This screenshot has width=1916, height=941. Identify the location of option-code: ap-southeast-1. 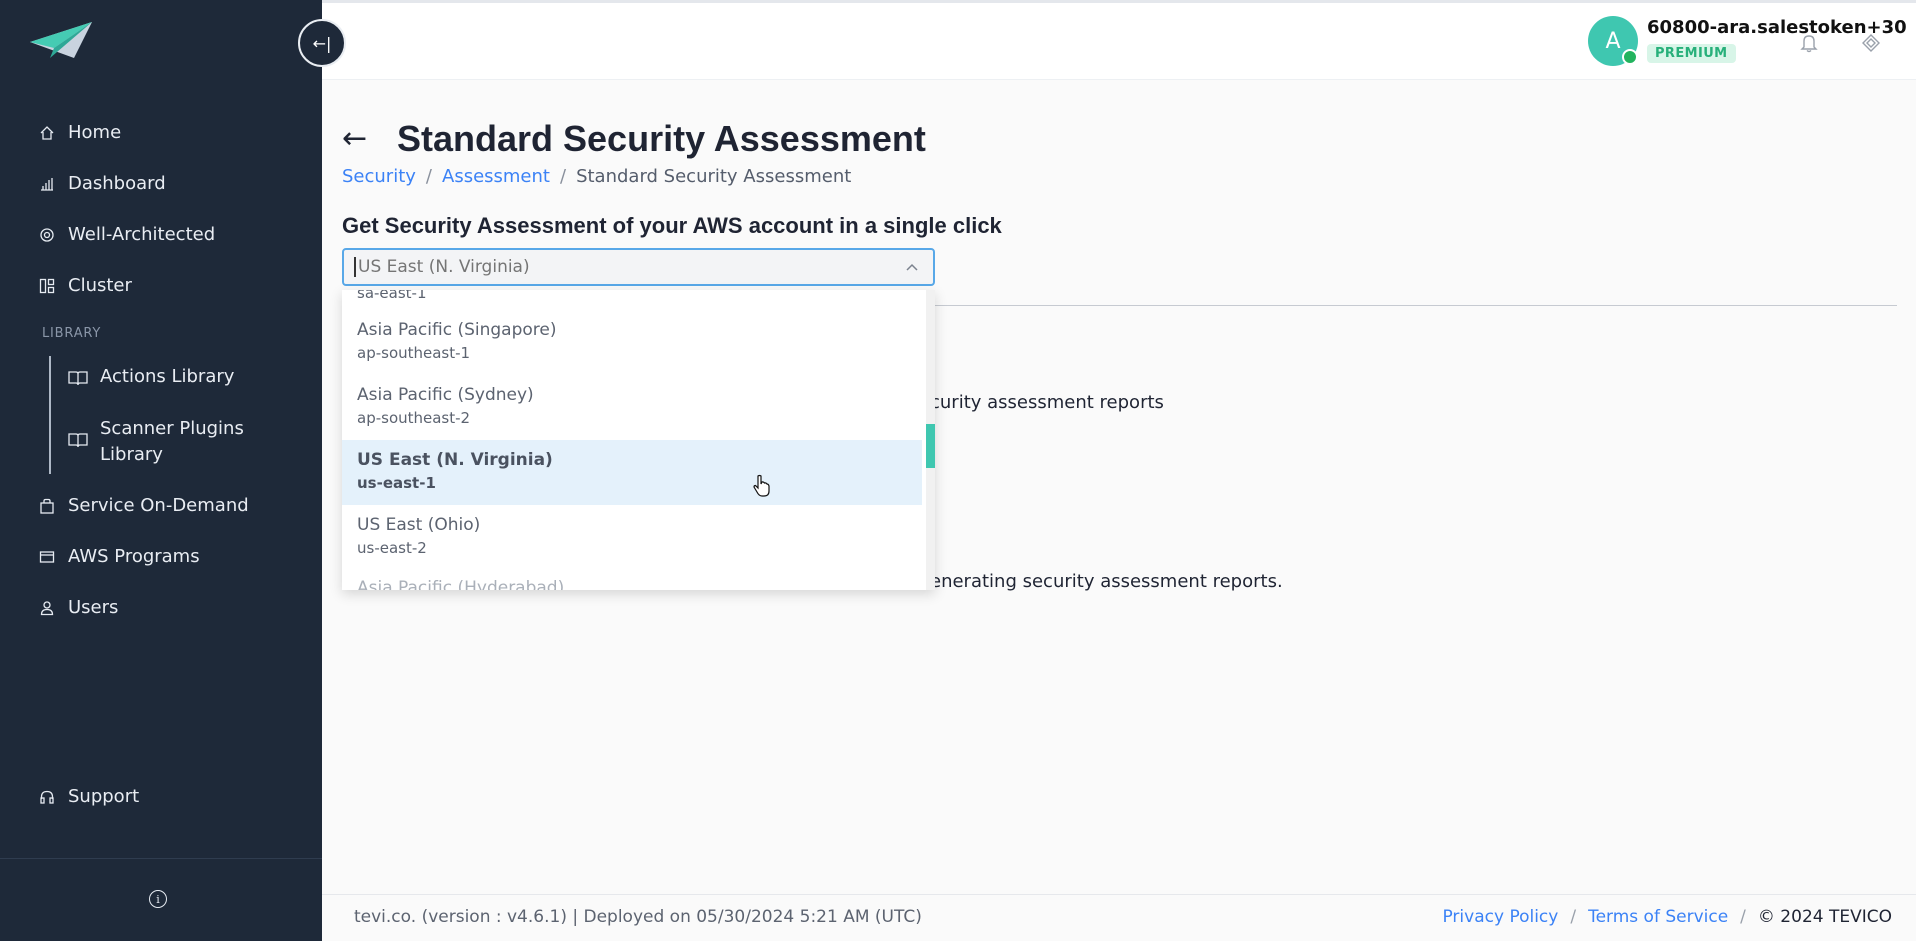
(414, 353).